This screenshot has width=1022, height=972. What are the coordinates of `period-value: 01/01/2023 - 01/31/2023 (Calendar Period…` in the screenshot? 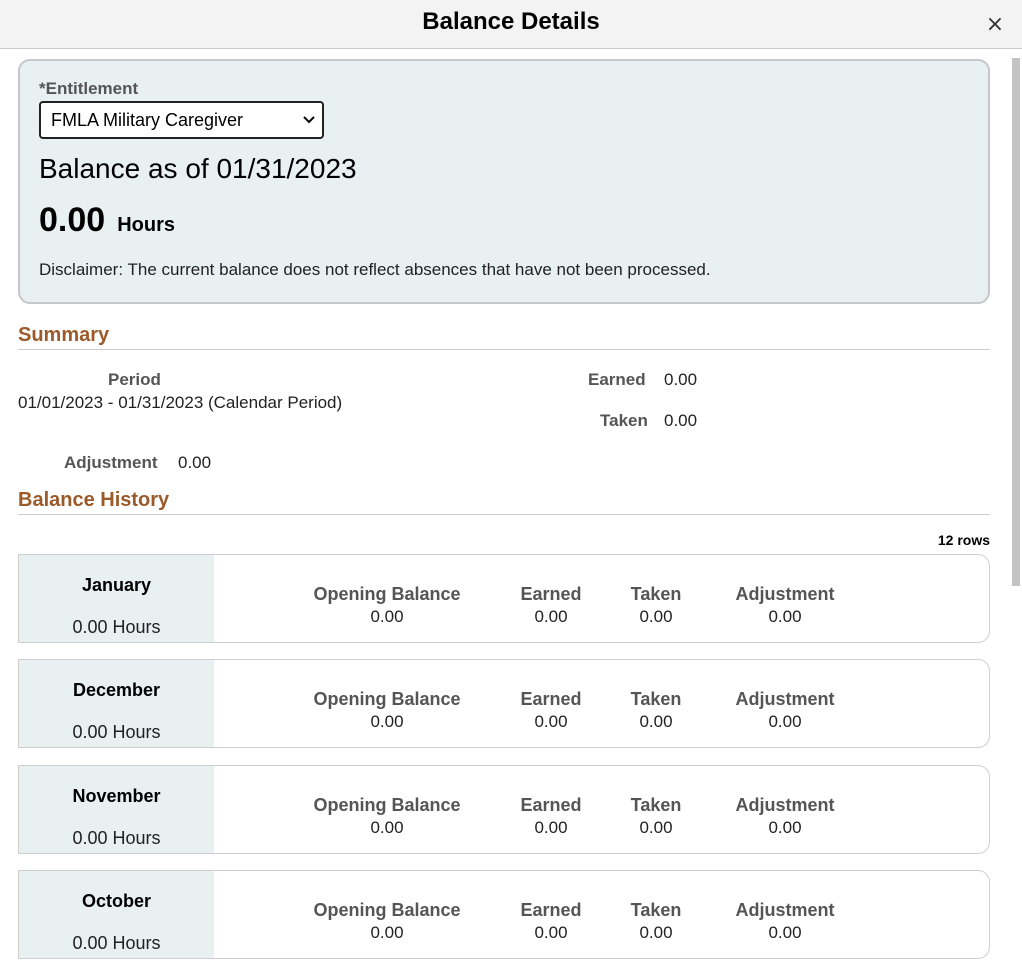 It's located at (180, 402).